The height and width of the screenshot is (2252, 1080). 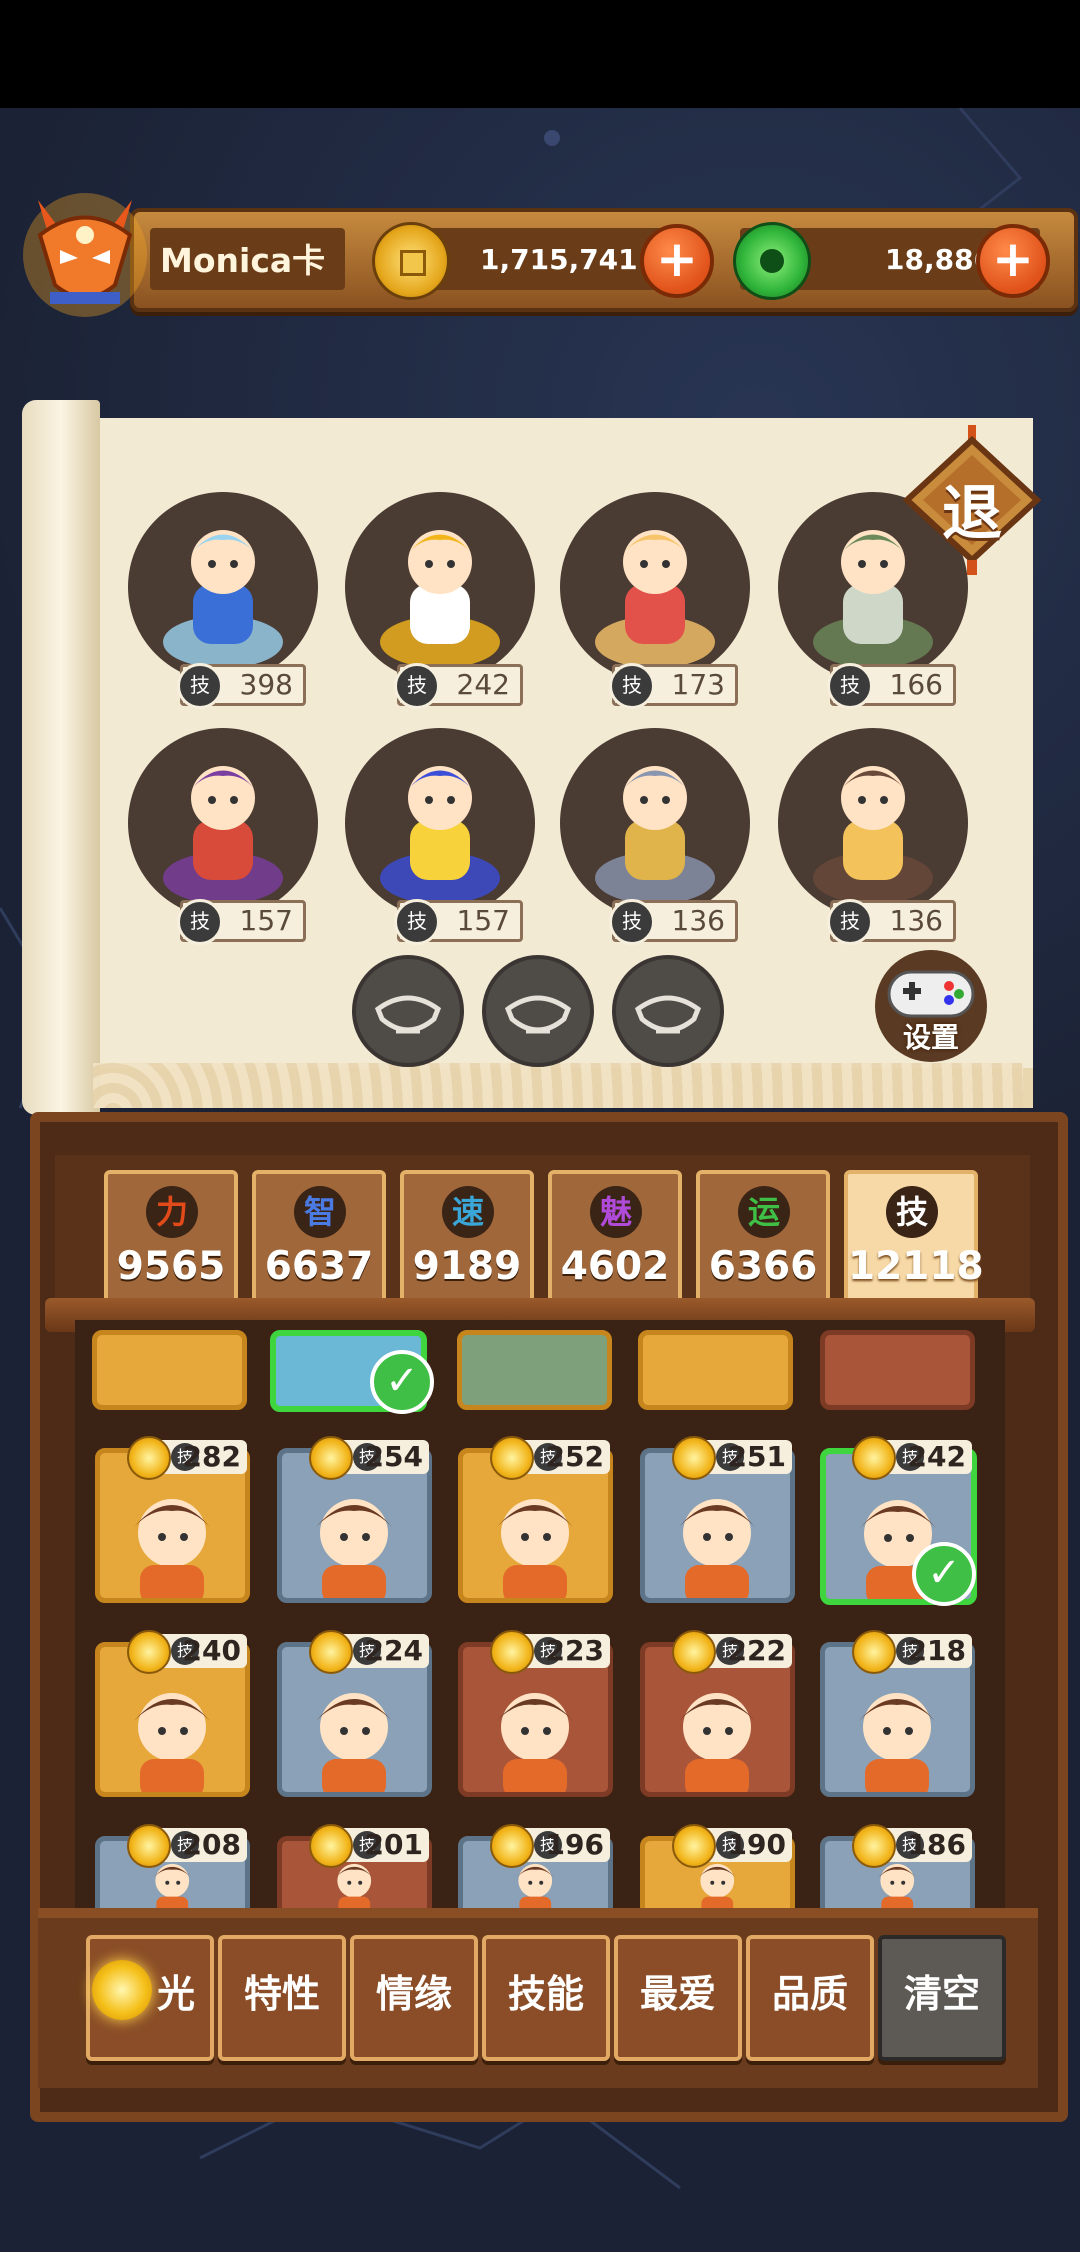 I want to click on hero-skill-level-tag: 技 398, so click(x=241, y=686).